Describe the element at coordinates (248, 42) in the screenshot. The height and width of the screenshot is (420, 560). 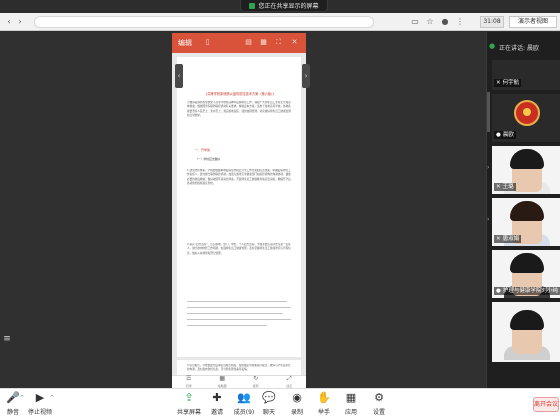
I see `pdf-icon: ▤` at that location.